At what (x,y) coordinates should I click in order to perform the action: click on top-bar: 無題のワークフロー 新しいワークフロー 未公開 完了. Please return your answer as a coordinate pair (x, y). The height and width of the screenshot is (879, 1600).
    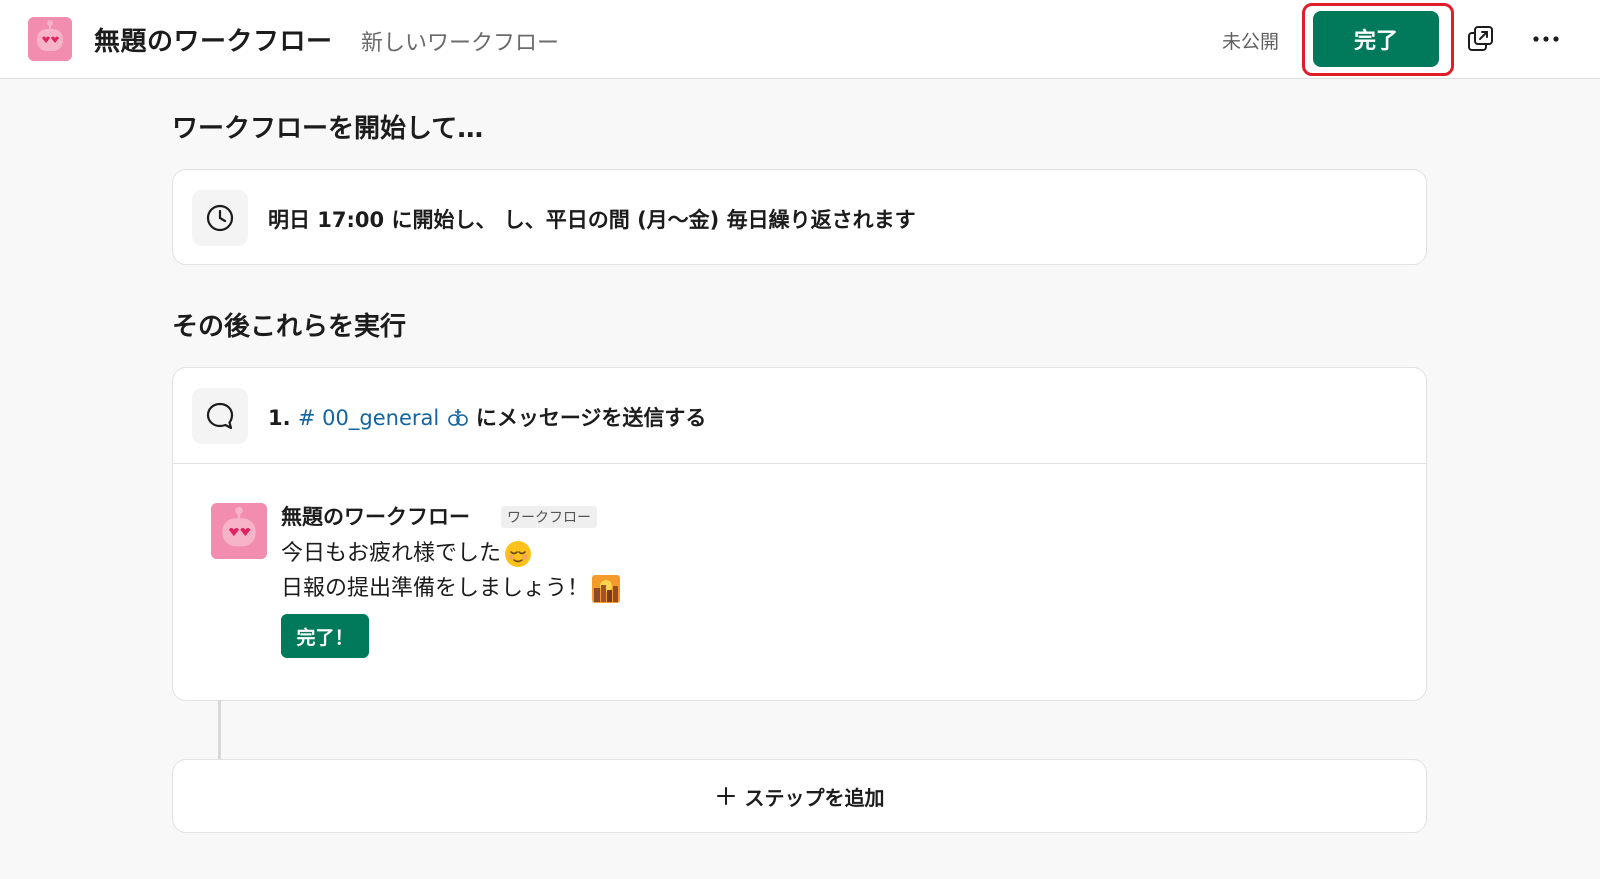
    Looking at the image, I should click on (800, 39).